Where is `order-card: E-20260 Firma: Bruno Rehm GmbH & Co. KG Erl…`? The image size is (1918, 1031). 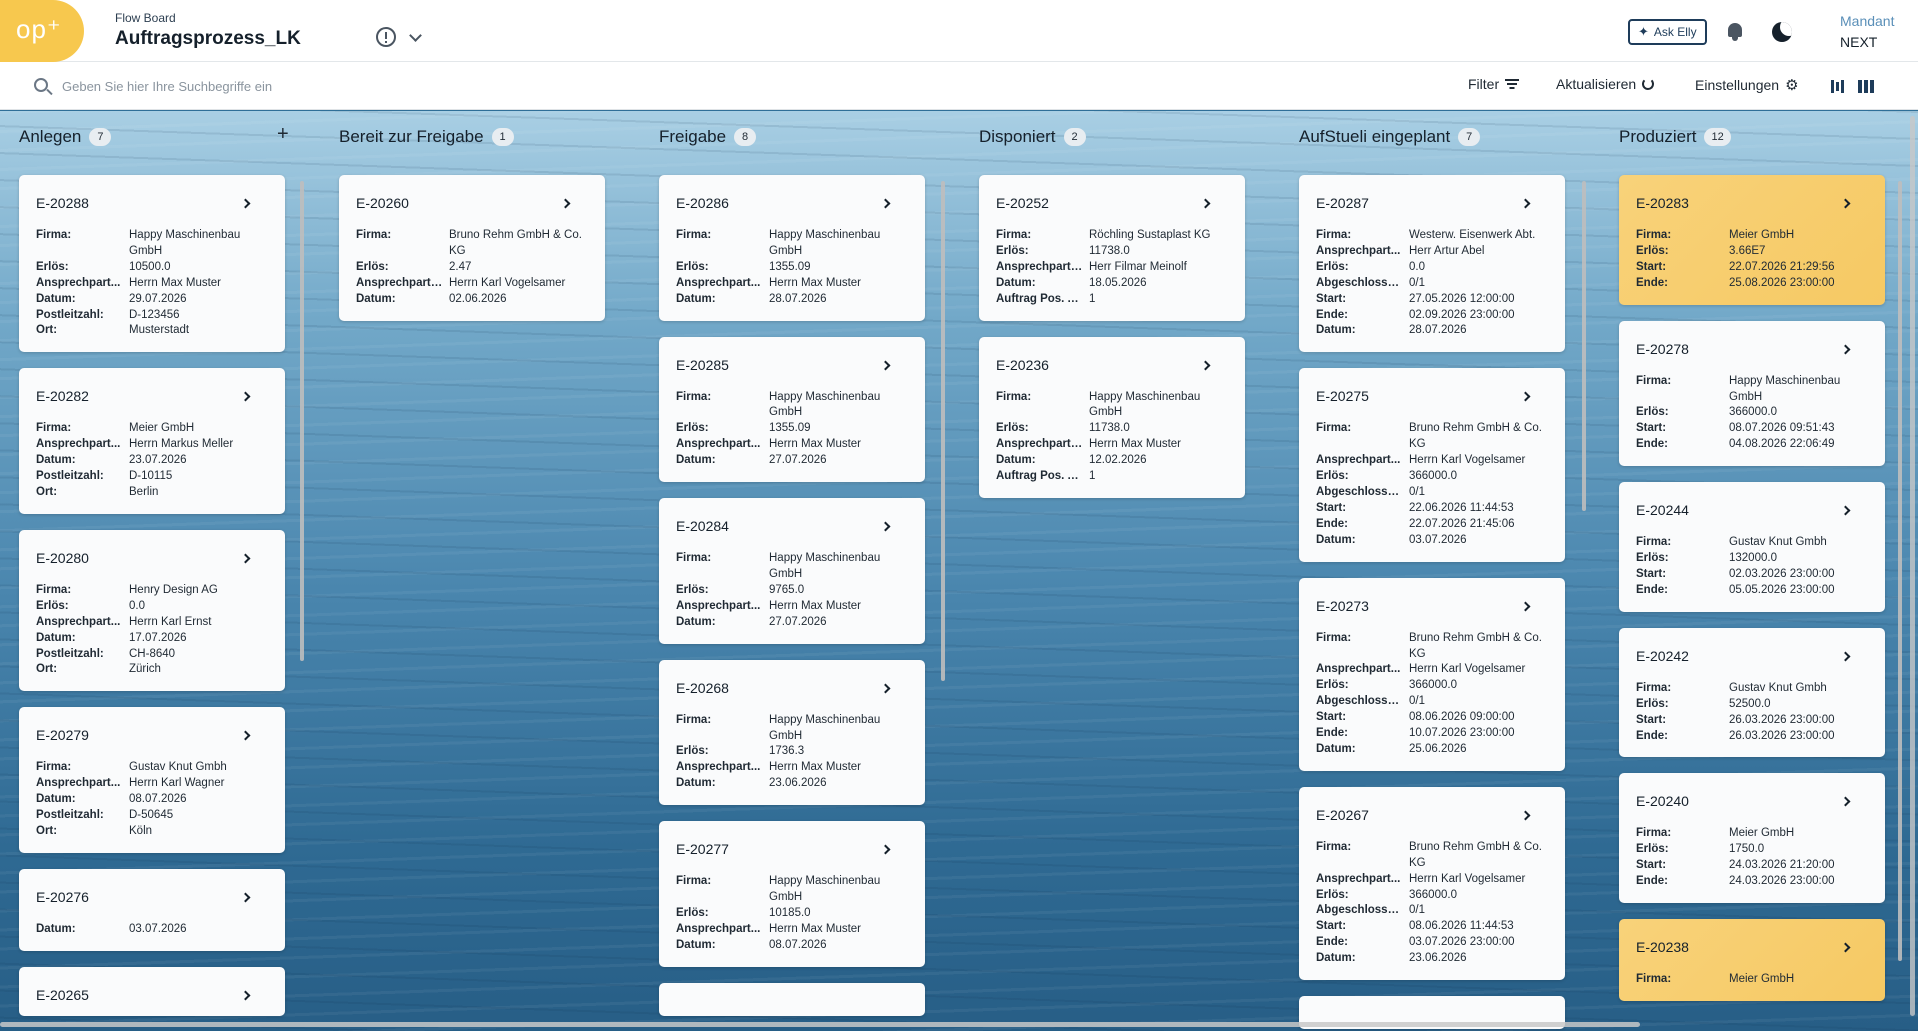
order-card: E-20260 Firma: Bruno Rehm GmbH & Co. KG Erl… is located at coordinates (472, 248).